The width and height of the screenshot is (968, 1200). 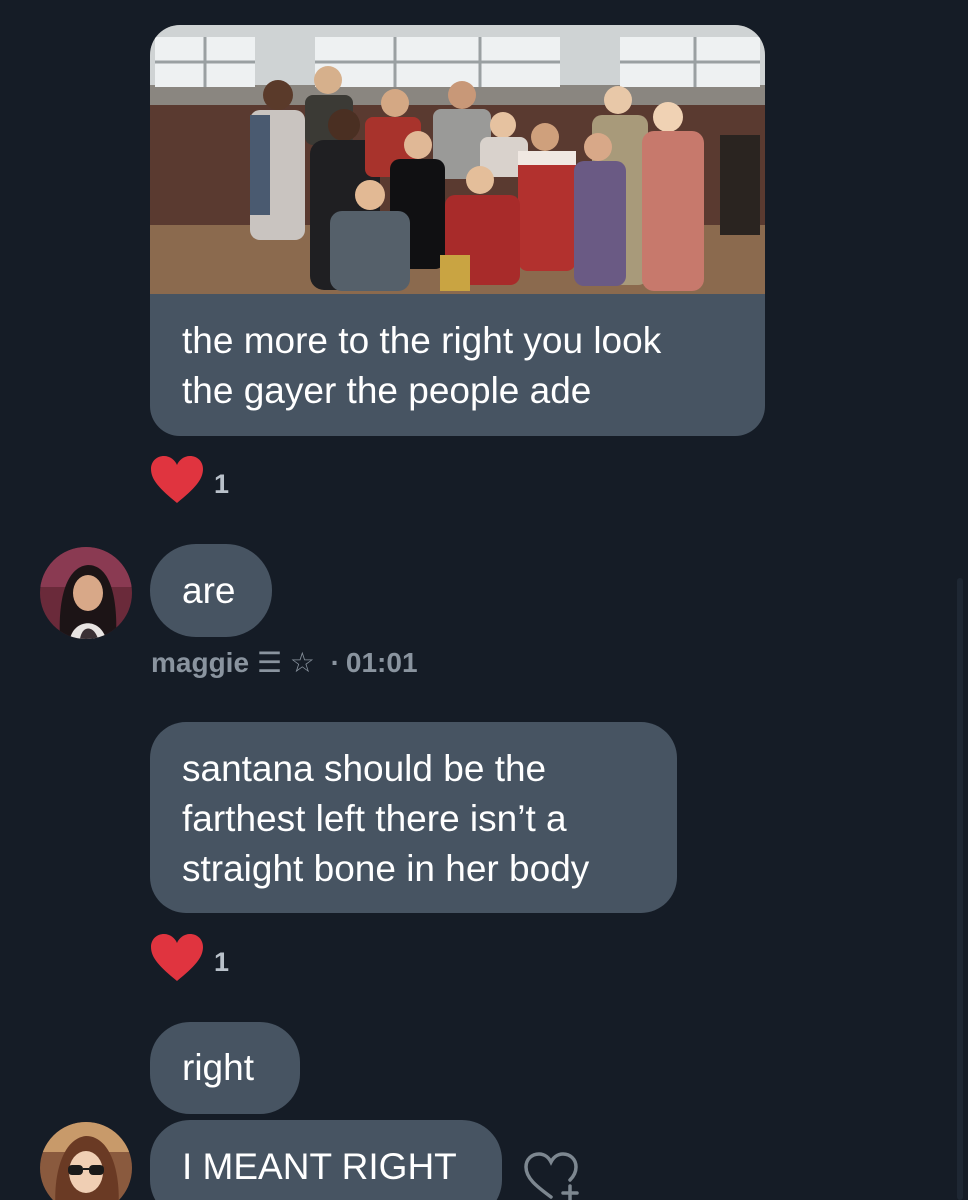 What do you see at coordinates (381, 662) in the screenshot?
I see `message-timestamp: 01:01` at bounding box center [381, 662].